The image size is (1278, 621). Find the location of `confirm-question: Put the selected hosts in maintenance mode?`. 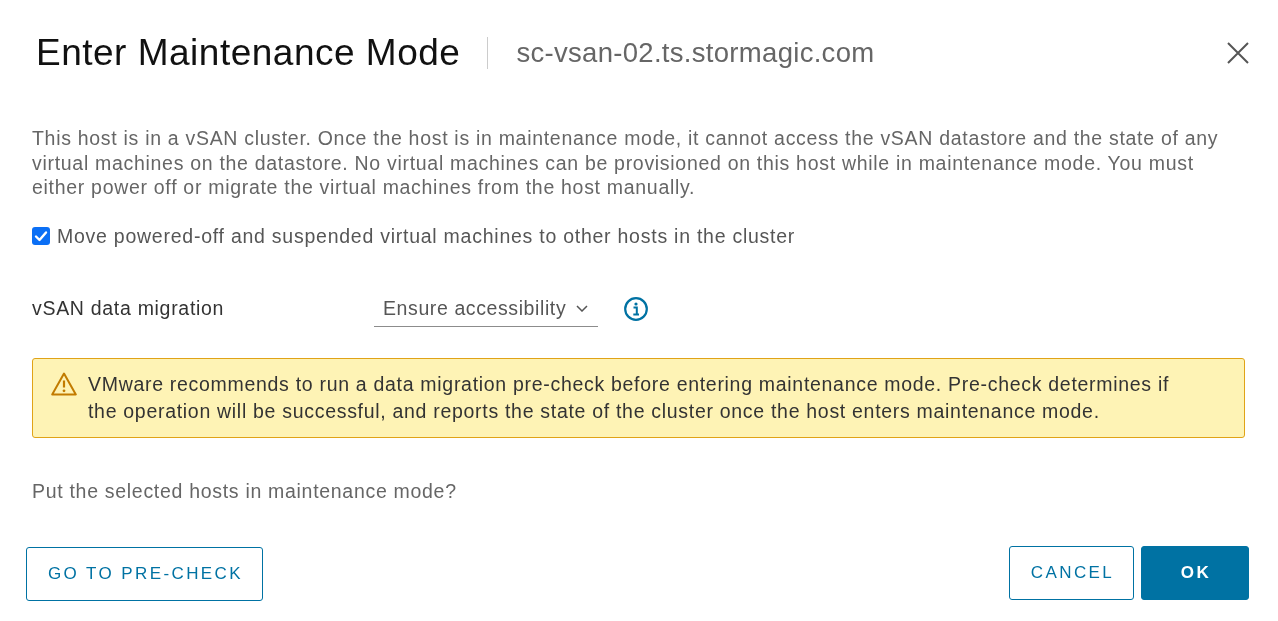

confirm-question: Put the selected hosts in maintenance mode? is located at coordinates (245, 490).